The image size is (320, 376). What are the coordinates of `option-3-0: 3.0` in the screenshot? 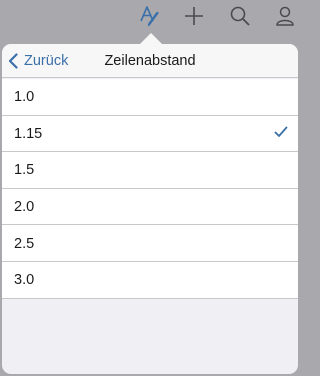 It's located at (150, 280).